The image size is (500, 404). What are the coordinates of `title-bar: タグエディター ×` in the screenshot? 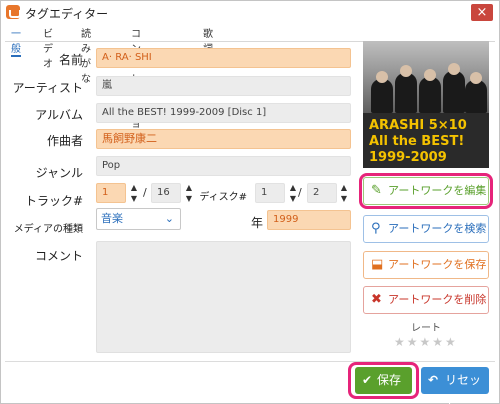 It's located at (250, 12).